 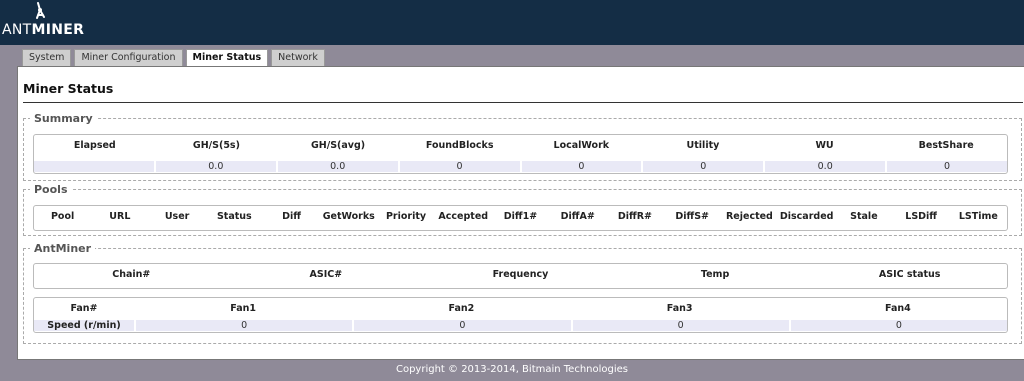 What do you see at coordinates (459, 145) in the screenshot?
I see `summary-header: FoundBlocks` at bounding box center [459, 145].